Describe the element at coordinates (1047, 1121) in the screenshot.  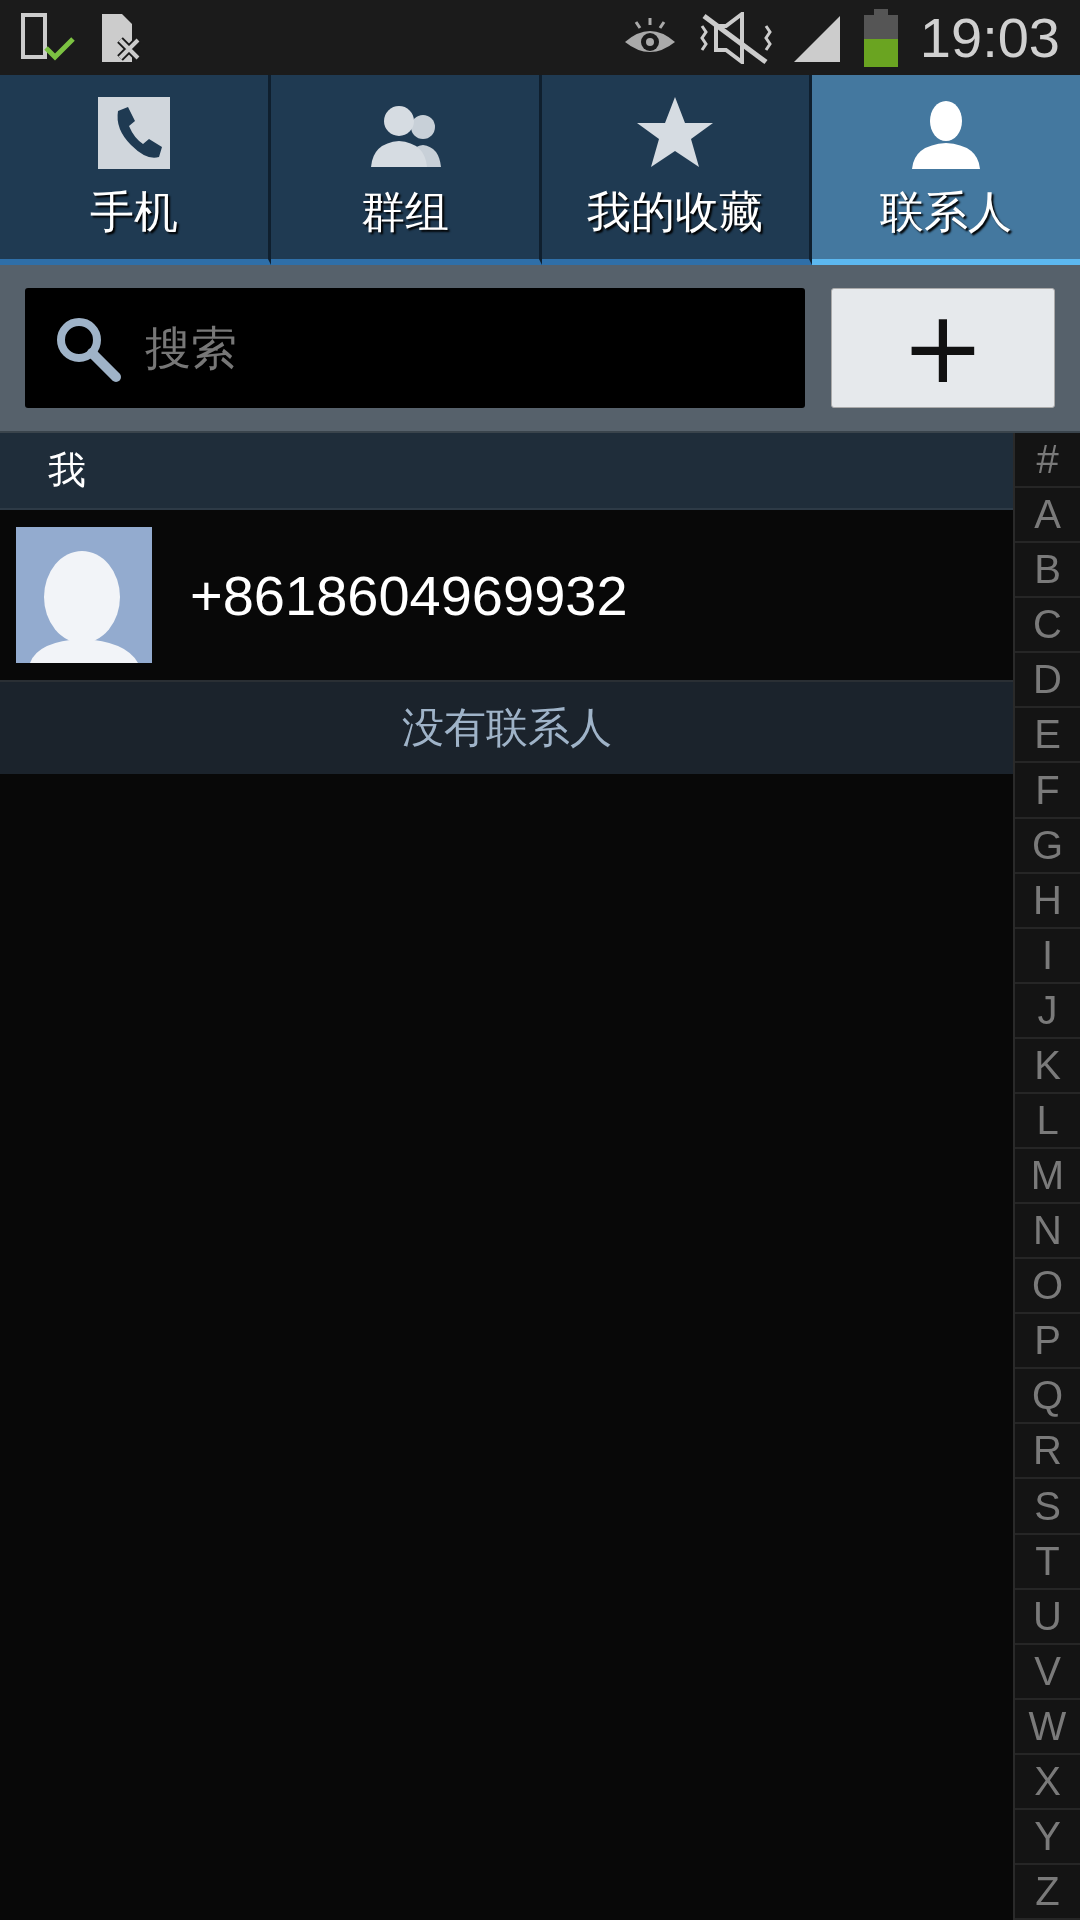
I see `index-letter: L` at that location.